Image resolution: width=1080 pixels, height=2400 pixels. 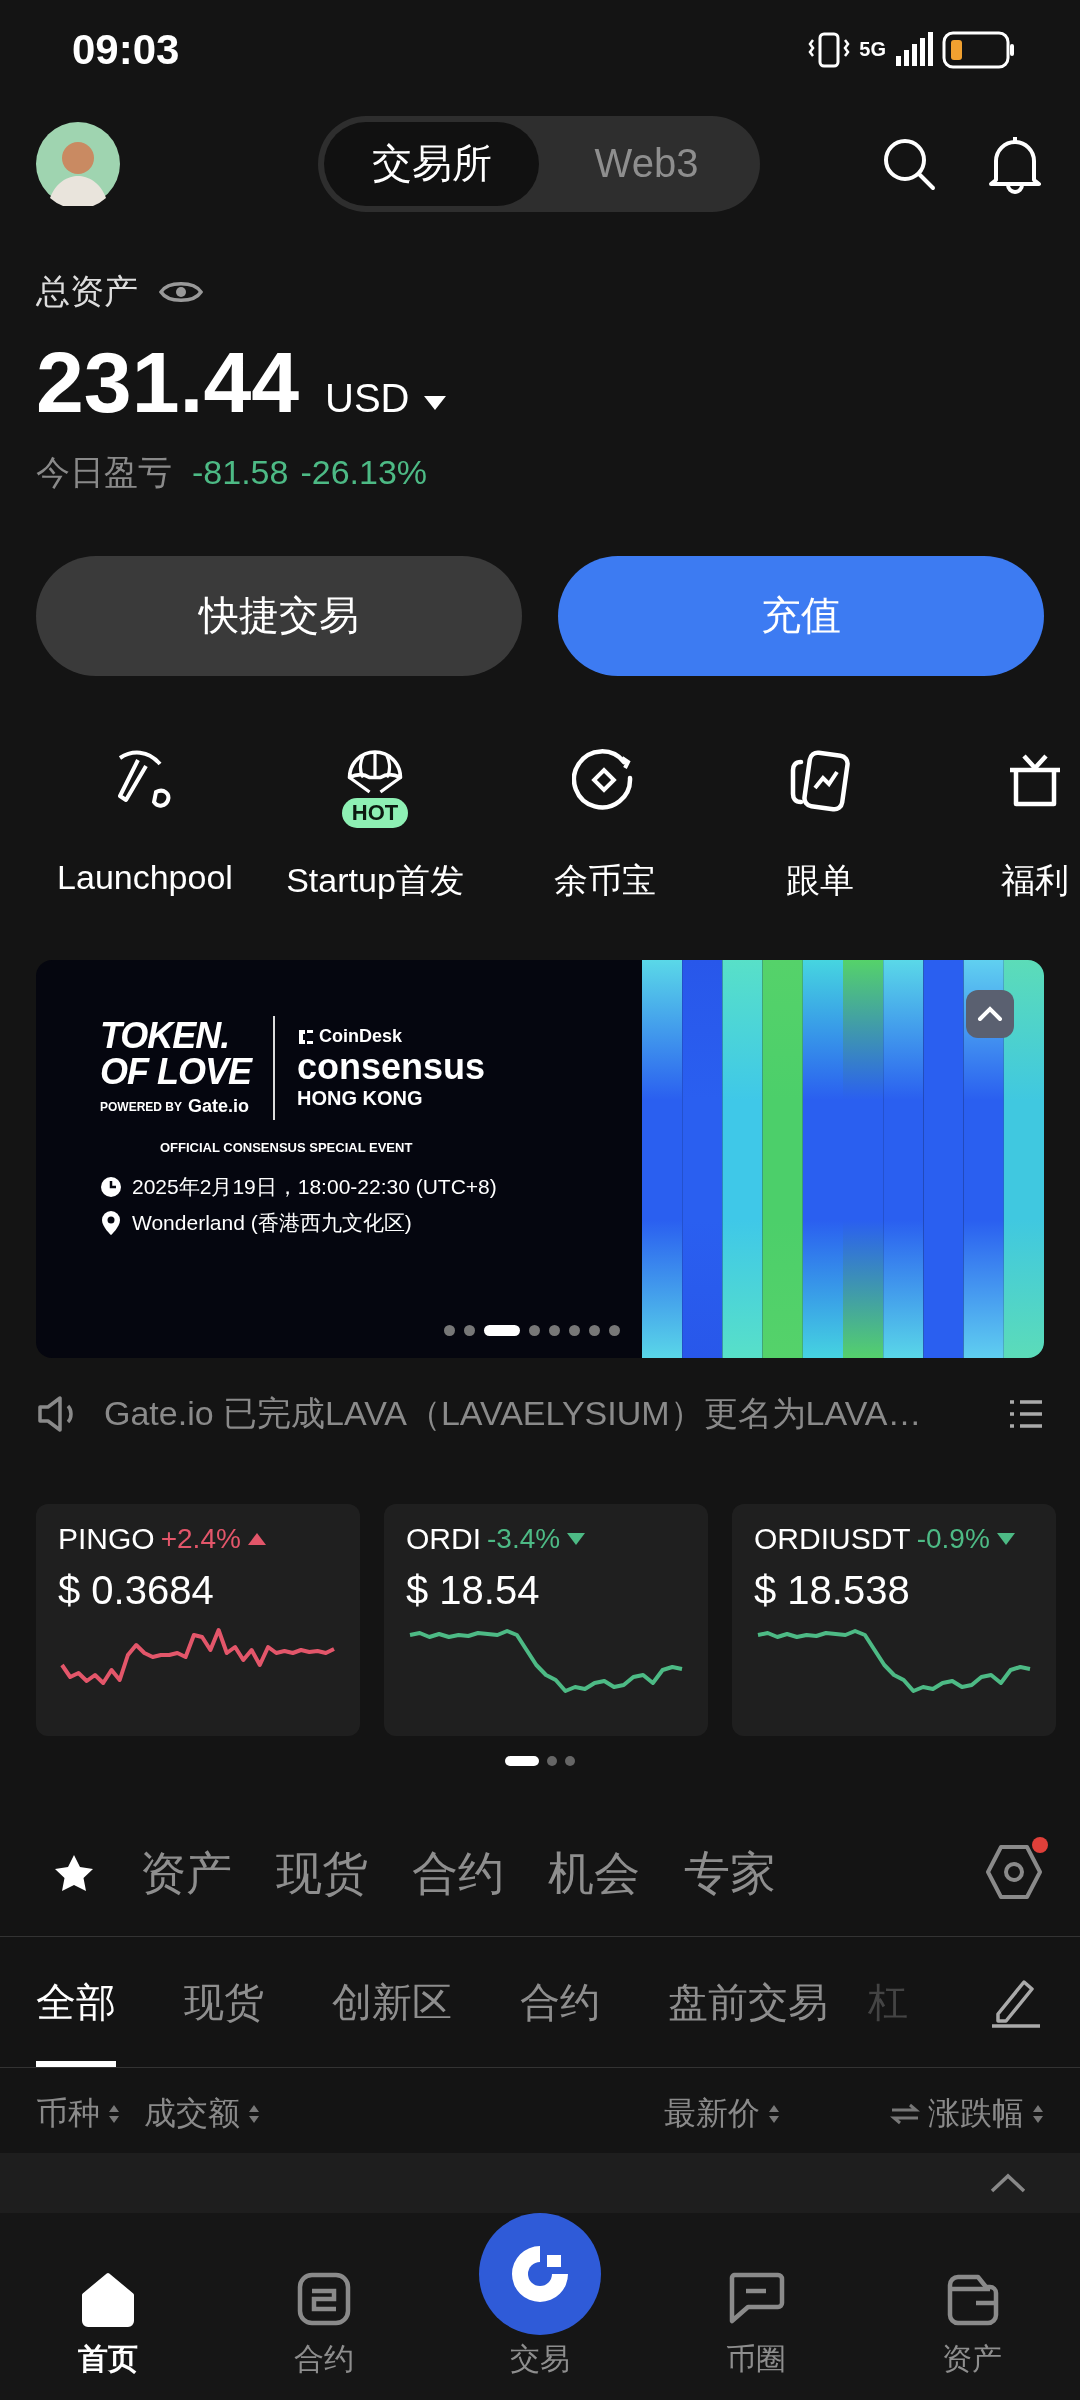 What do you see at coordinates (540, 2296) in the screenshot?
I see `nav-tab: 交易` at bounding box center [540, 2296].